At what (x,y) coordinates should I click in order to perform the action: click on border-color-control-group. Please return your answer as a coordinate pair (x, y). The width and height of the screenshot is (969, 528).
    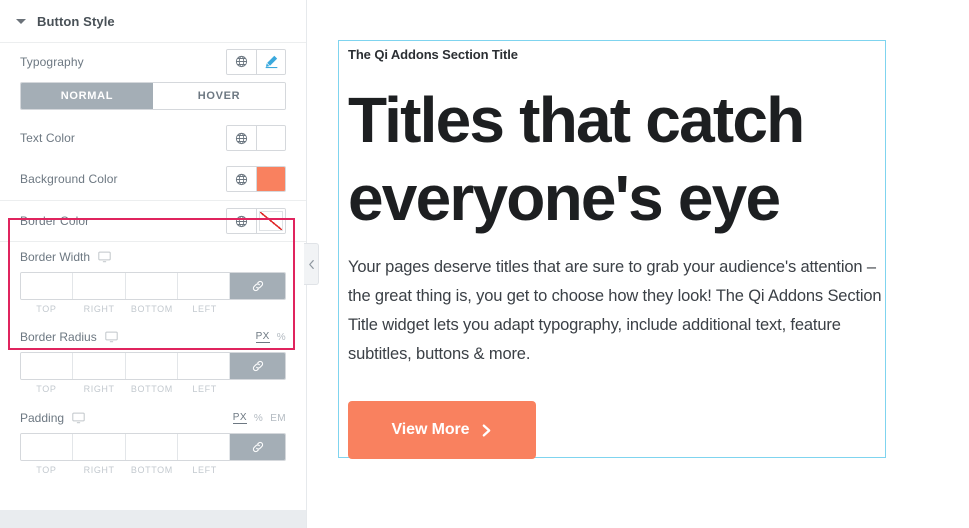
    Looking at the image, I should click on (256, 221).